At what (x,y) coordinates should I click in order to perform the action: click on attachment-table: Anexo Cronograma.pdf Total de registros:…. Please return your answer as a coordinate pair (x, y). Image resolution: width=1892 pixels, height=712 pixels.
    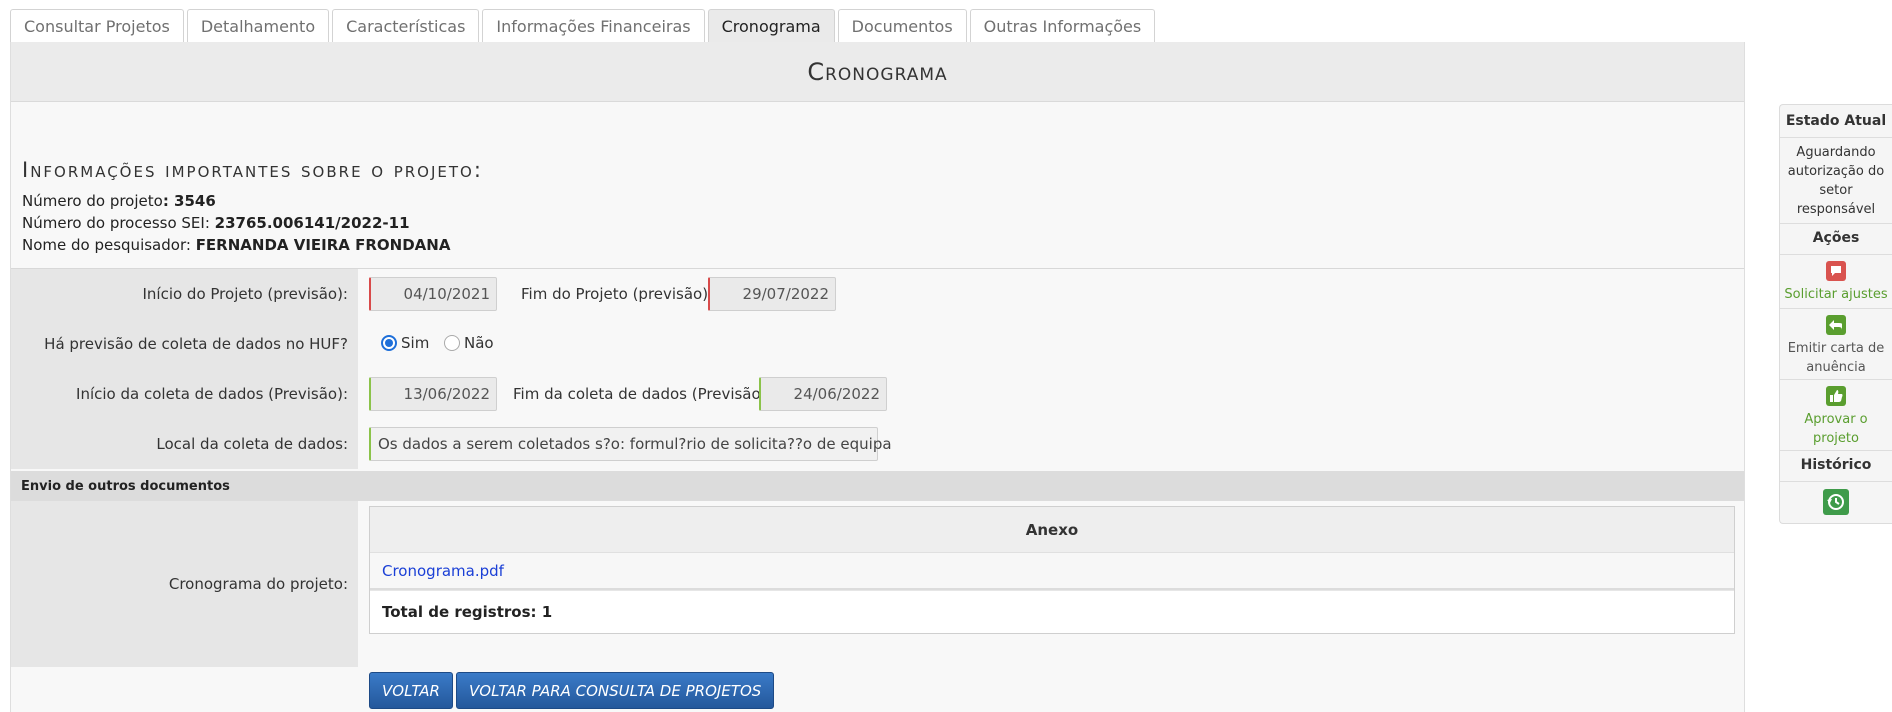
    Looking at the image, I should click on (1052, 570).